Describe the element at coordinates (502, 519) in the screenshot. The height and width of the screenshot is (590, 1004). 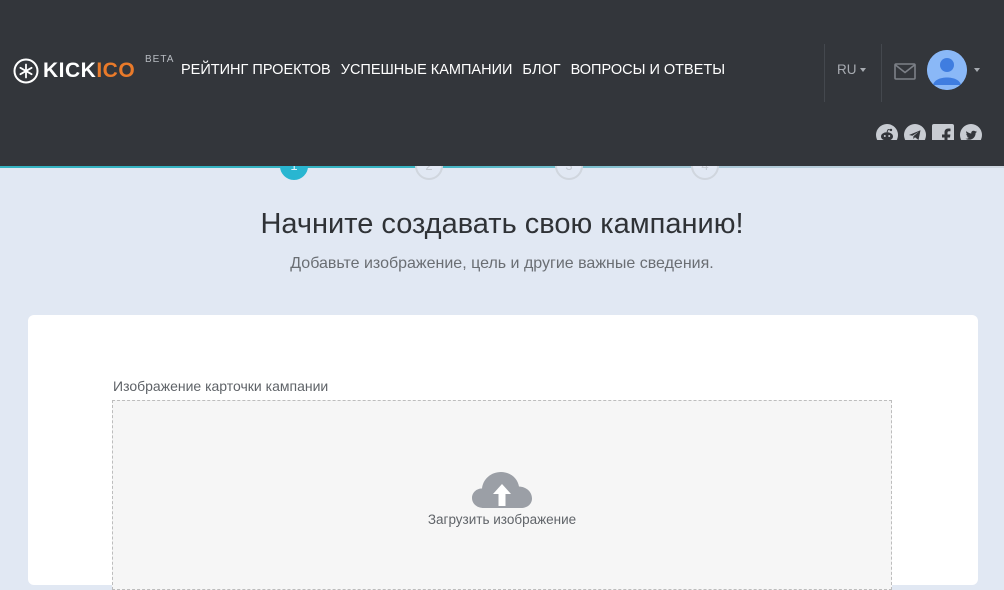
I see `upload-image-label: Загрузить изображение` at that location.